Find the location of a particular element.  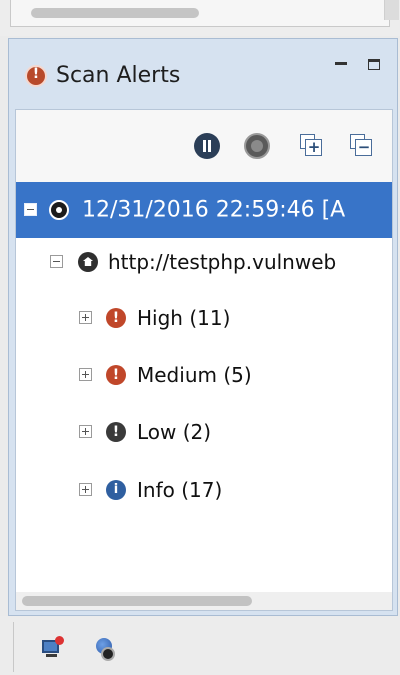

scan-icon is located at coordinates (59, 210).